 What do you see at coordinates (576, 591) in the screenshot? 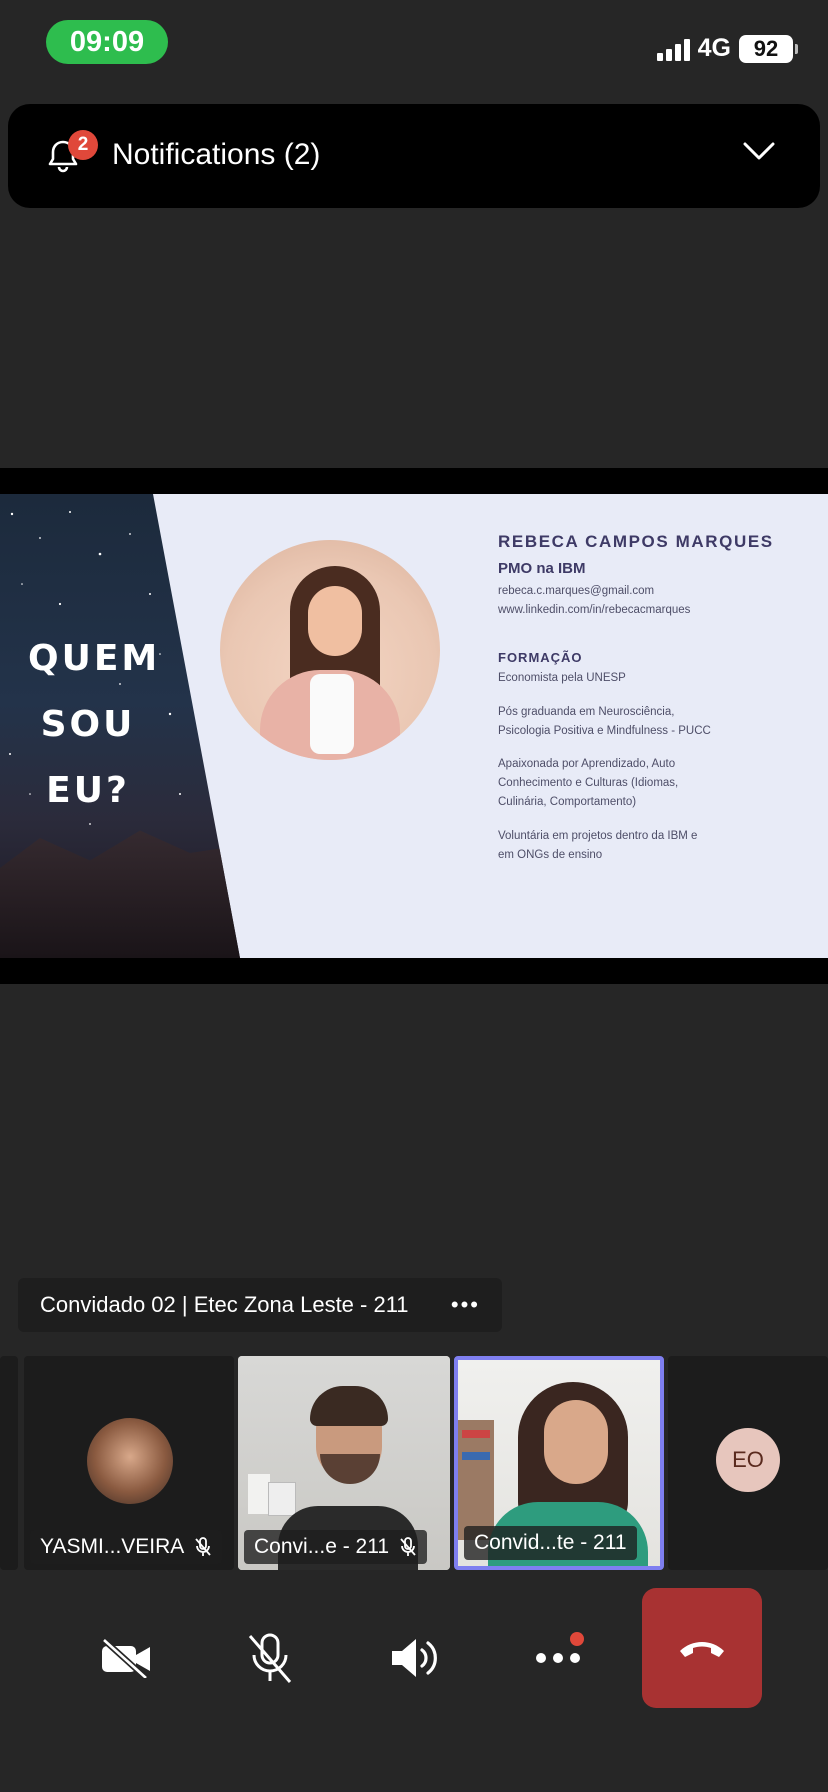
I see `slide-email: rebeca.c.marques@gmail.com` at bounding box center [576, 591].